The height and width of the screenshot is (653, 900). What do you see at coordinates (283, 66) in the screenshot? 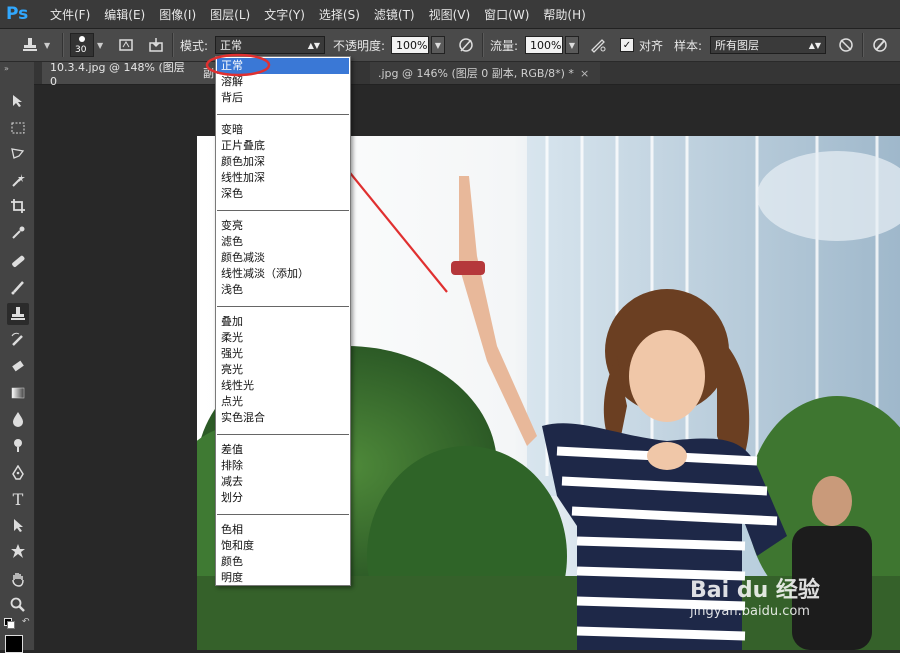
I see `blend-option-normal: 正常` at bounding box center [283, 66].